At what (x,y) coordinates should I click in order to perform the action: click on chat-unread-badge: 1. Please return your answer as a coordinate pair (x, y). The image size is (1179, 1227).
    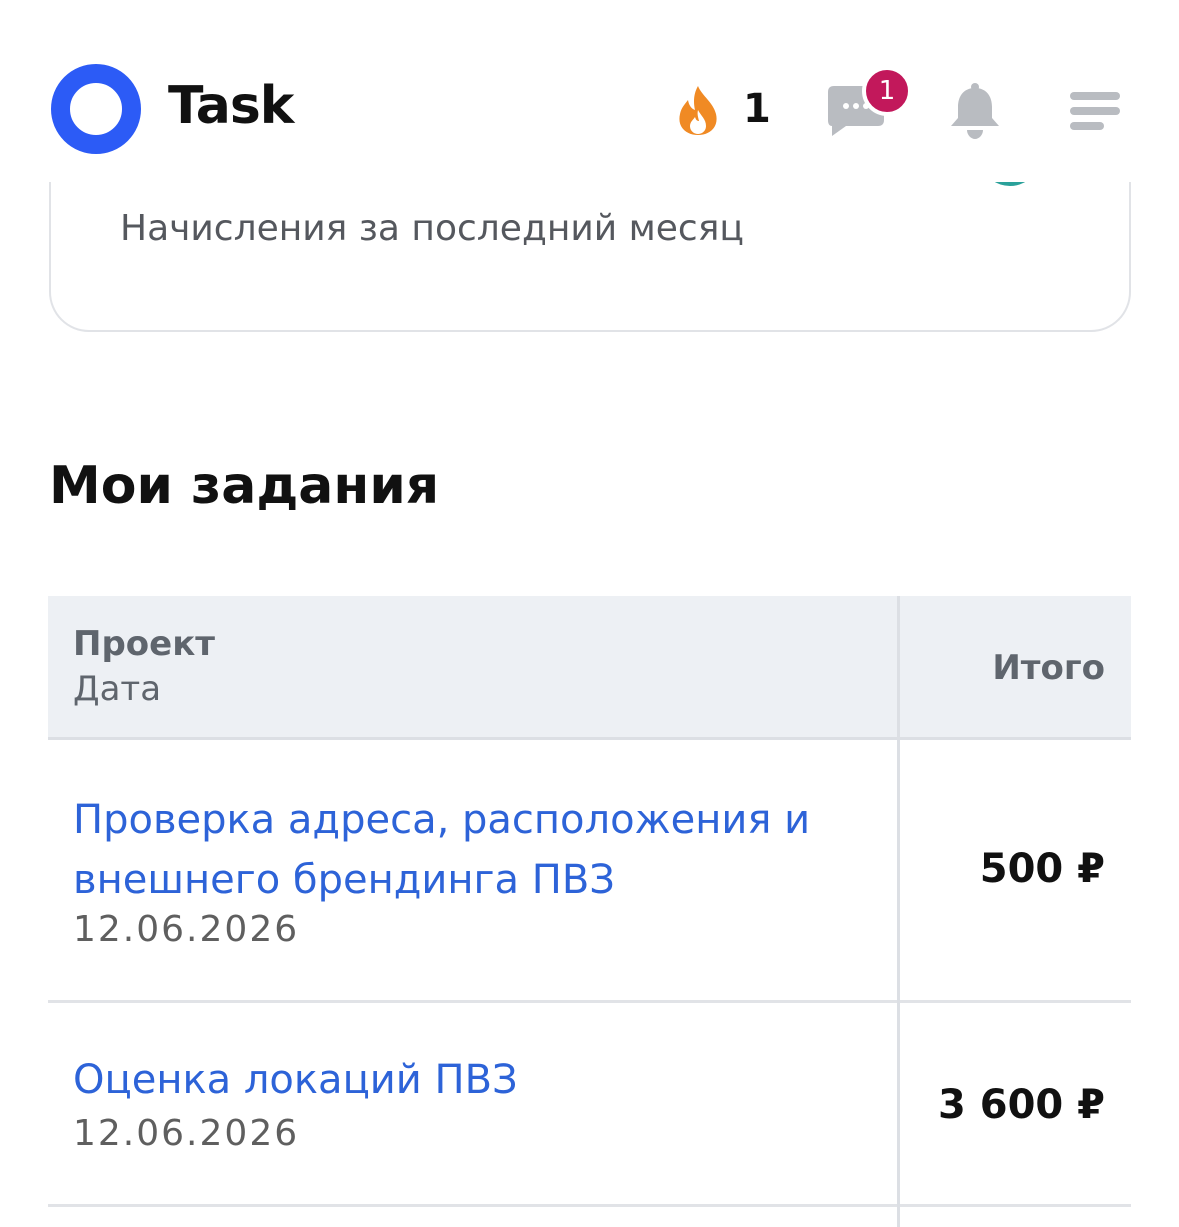
    Looking at the image, I should click on (887, 91).